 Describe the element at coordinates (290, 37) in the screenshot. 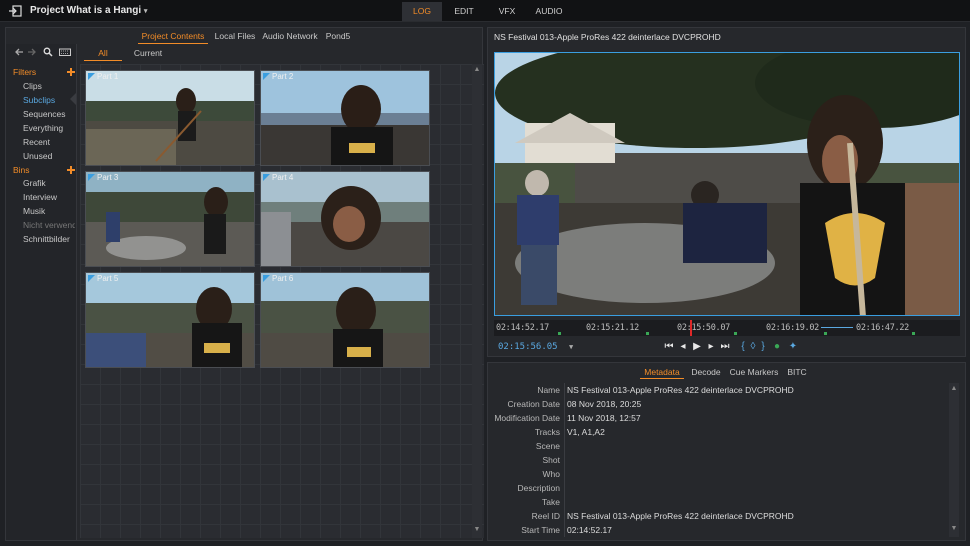

I see `tab-audio-network: Audio Network` at that location.